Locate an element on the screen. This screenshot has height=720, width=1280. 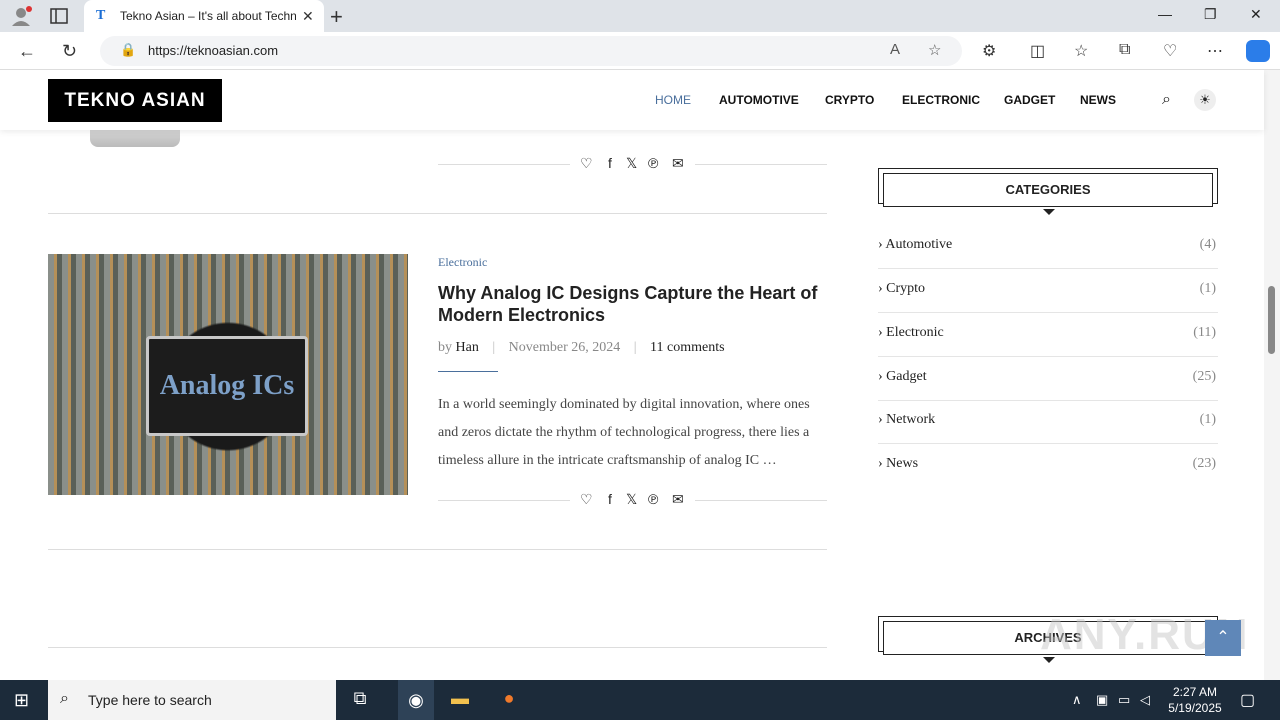
back-to-top-button: ⌃ is located at coordinates (1223, 638).